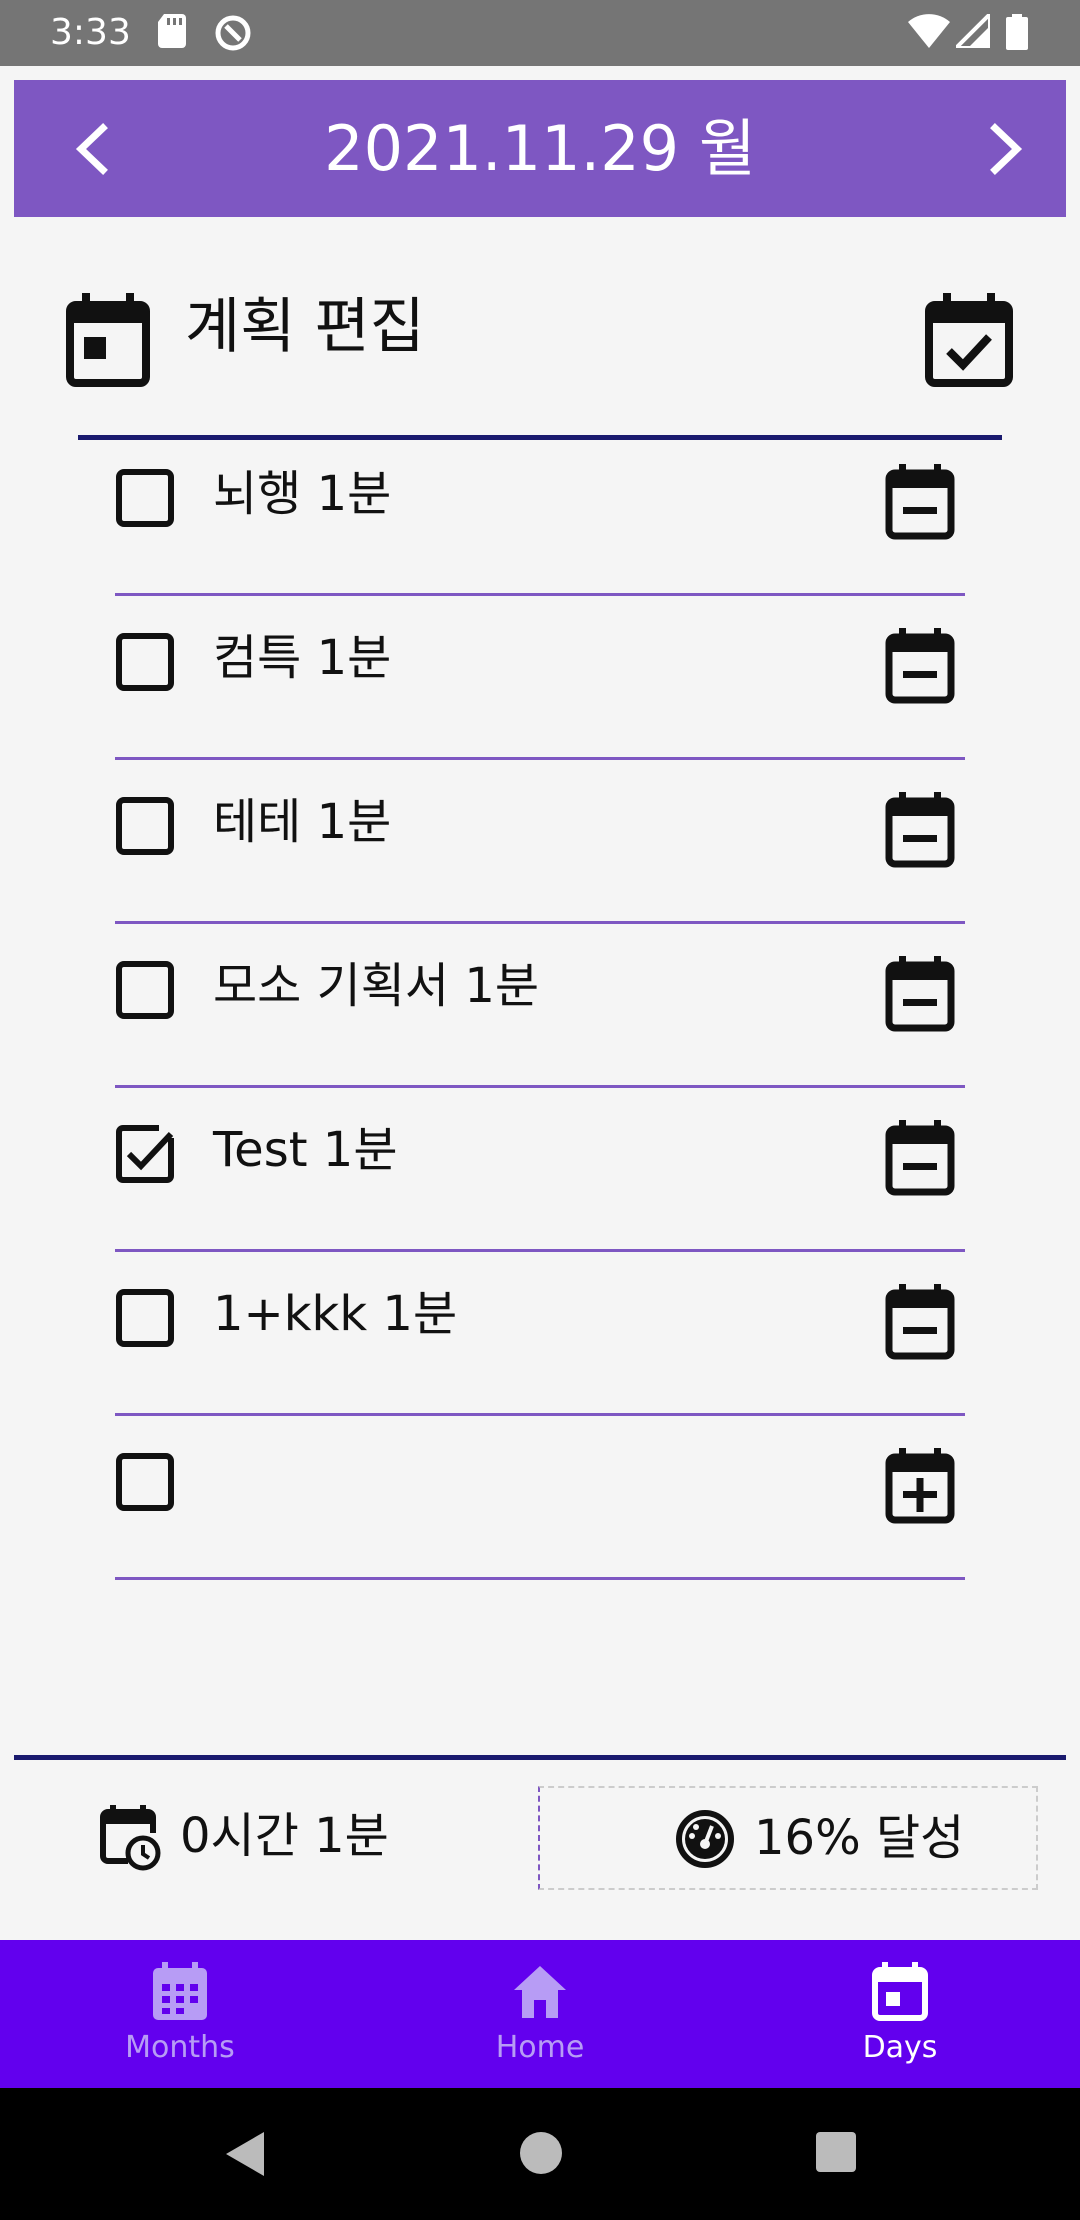  Describe the element at coordinates (540, 340) in the screenshot. I see `plan-edit-header: 계획 편집` at that location.